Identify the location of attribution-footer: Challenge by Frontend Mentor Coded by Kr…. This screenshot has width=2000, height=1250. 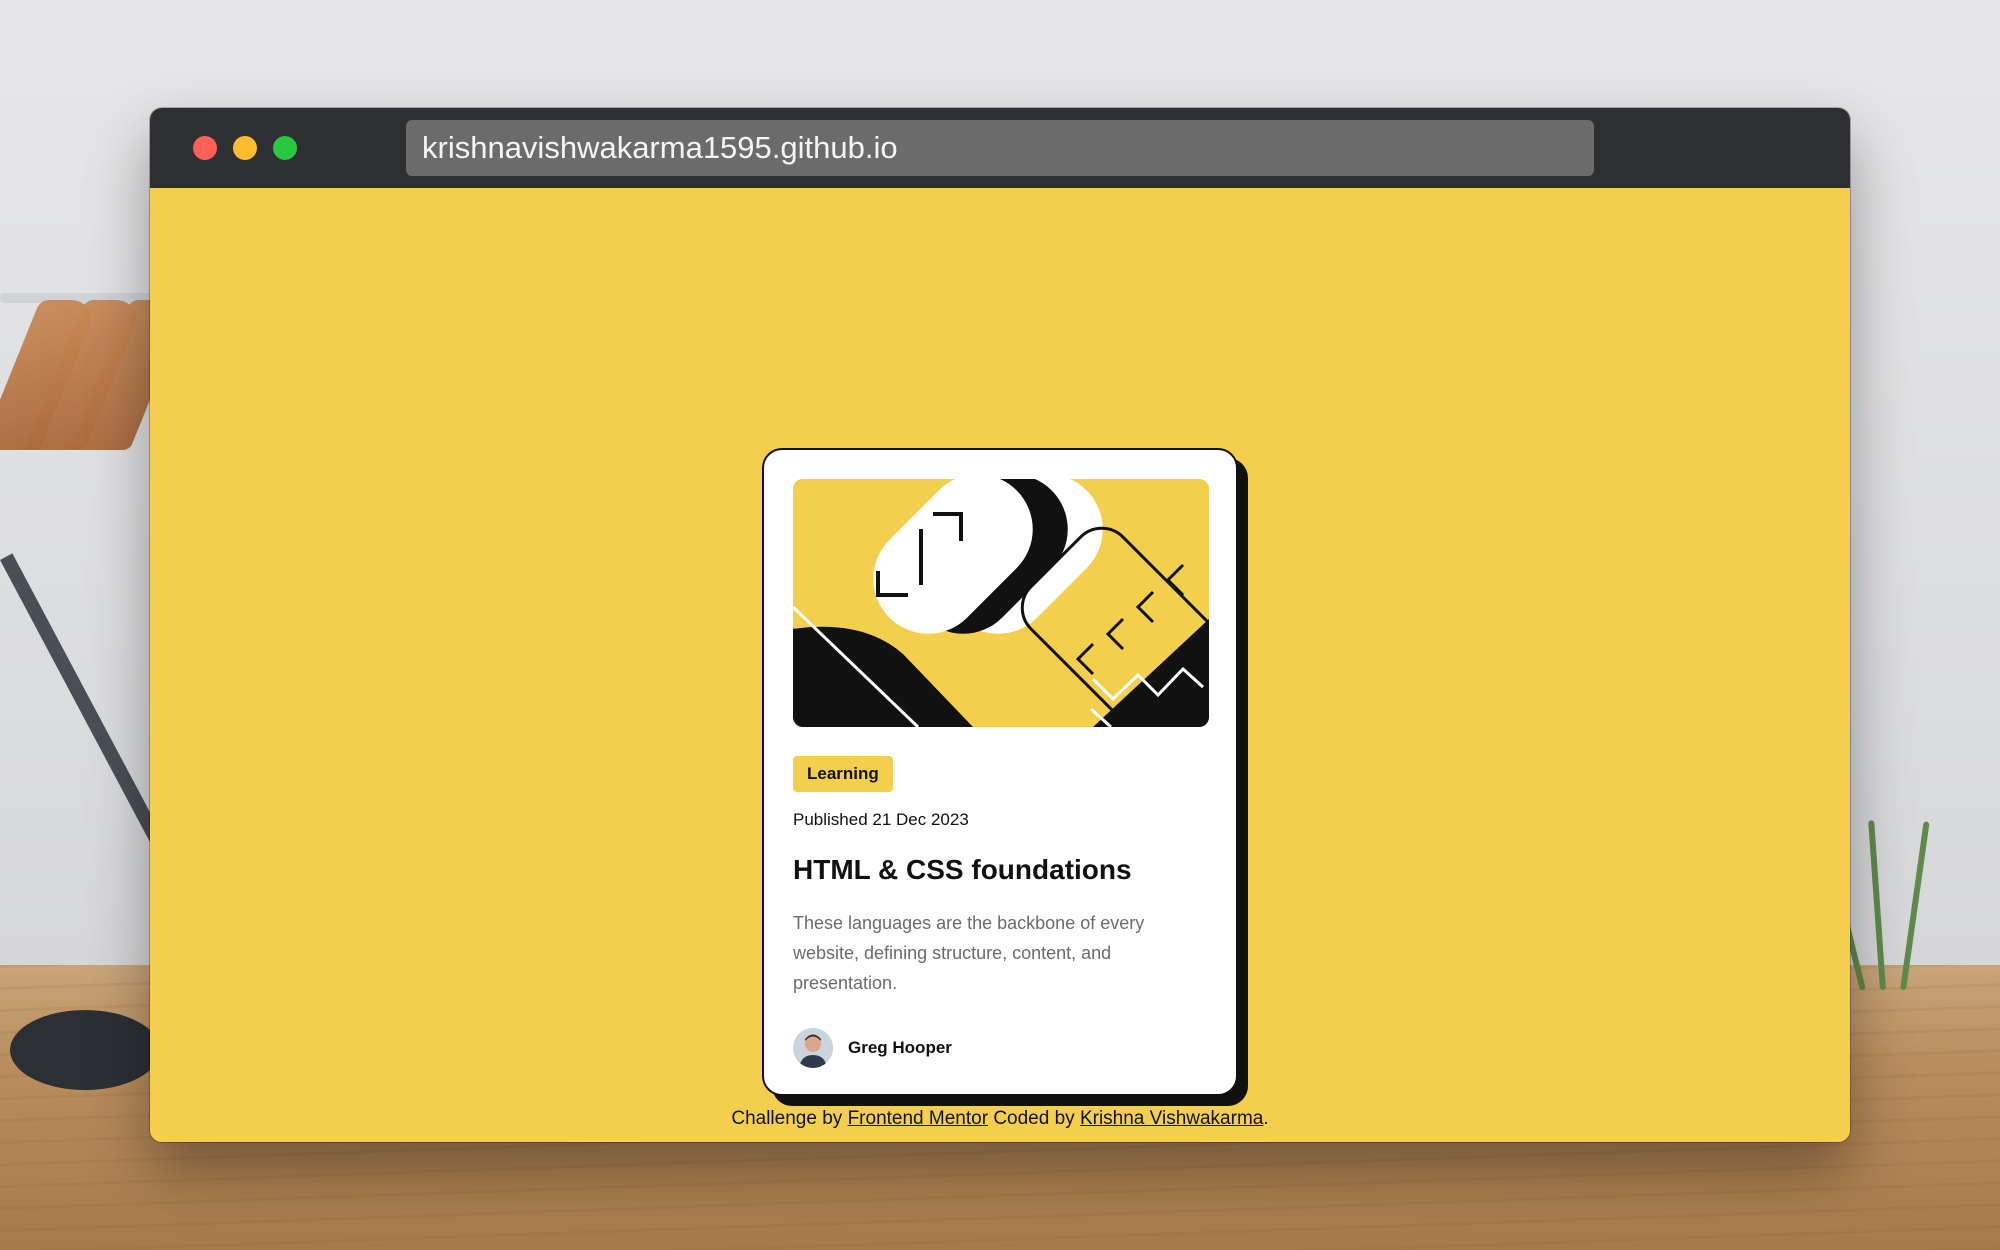
(1000, 1119).